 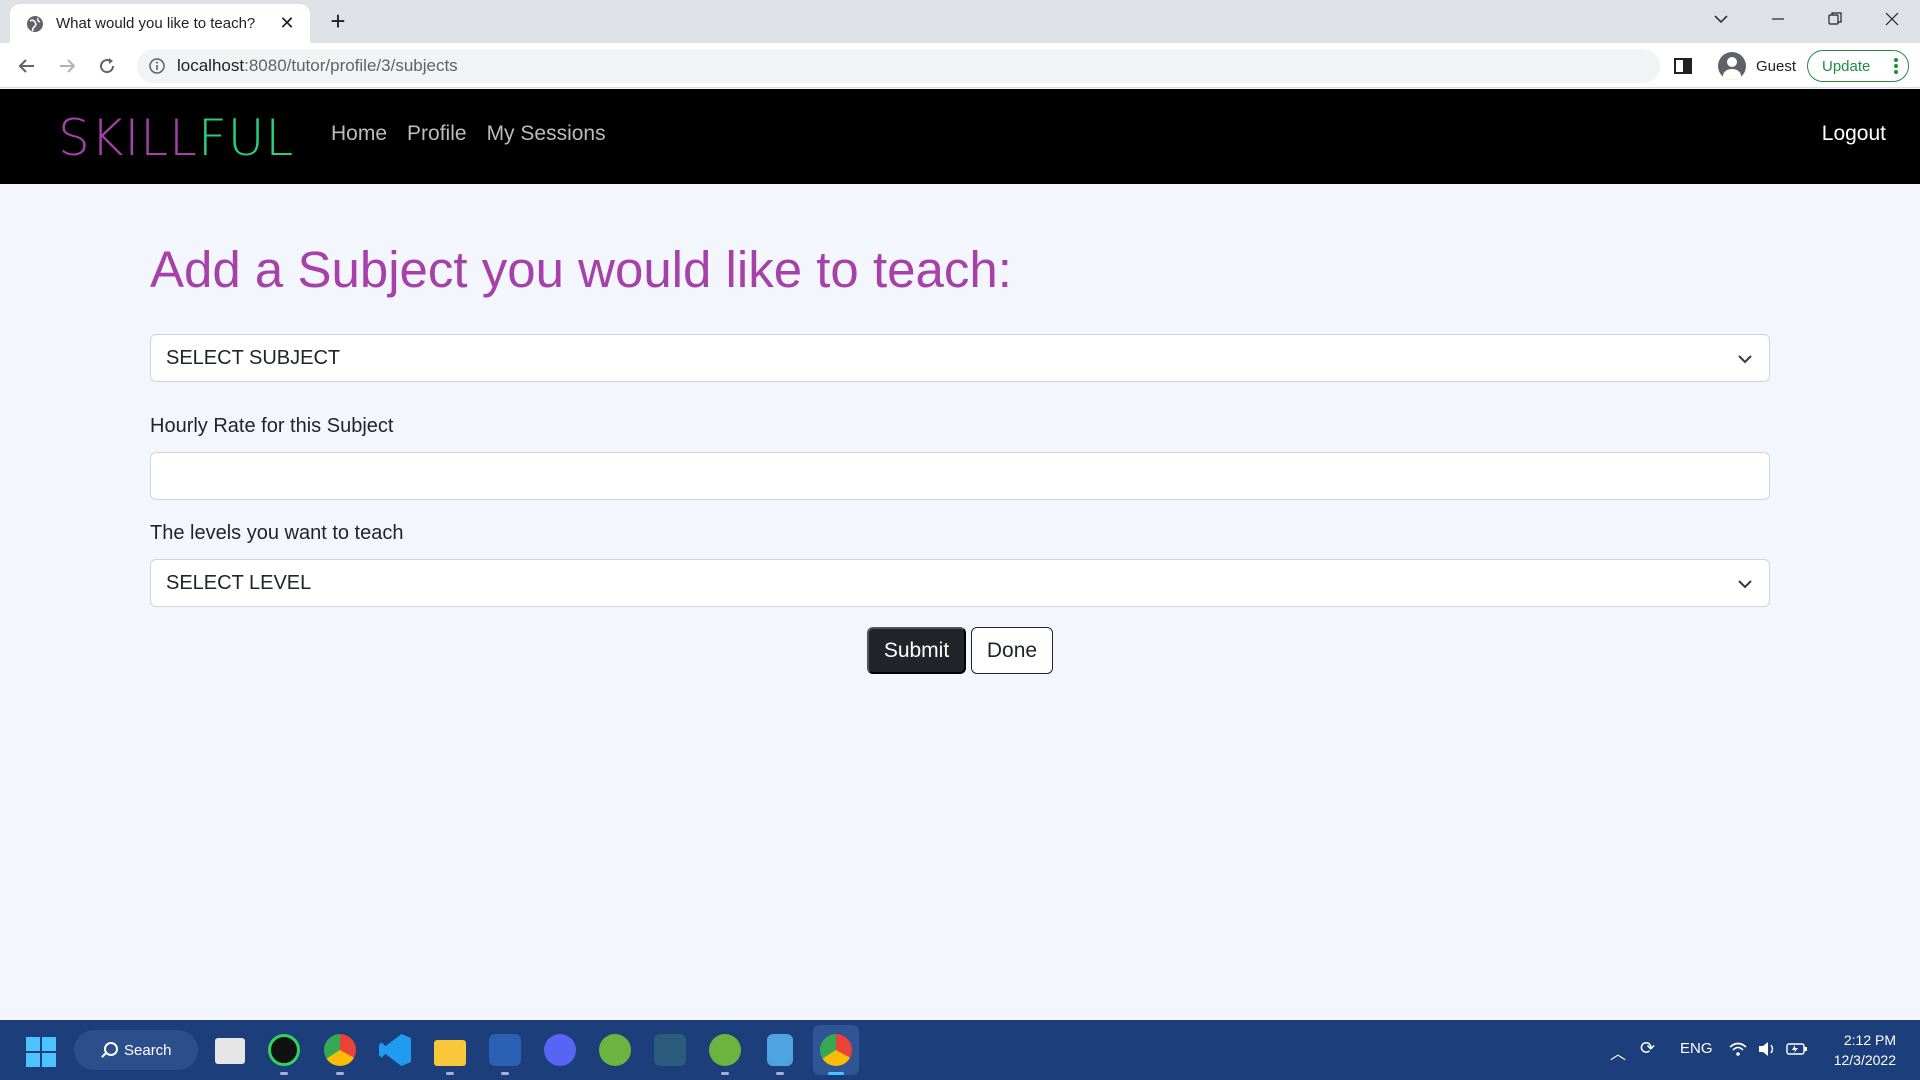 What do you see at coordinates (1767, 1049) in the screenshot?
I see `volume-icon` at bounding box center [1767, 1049].